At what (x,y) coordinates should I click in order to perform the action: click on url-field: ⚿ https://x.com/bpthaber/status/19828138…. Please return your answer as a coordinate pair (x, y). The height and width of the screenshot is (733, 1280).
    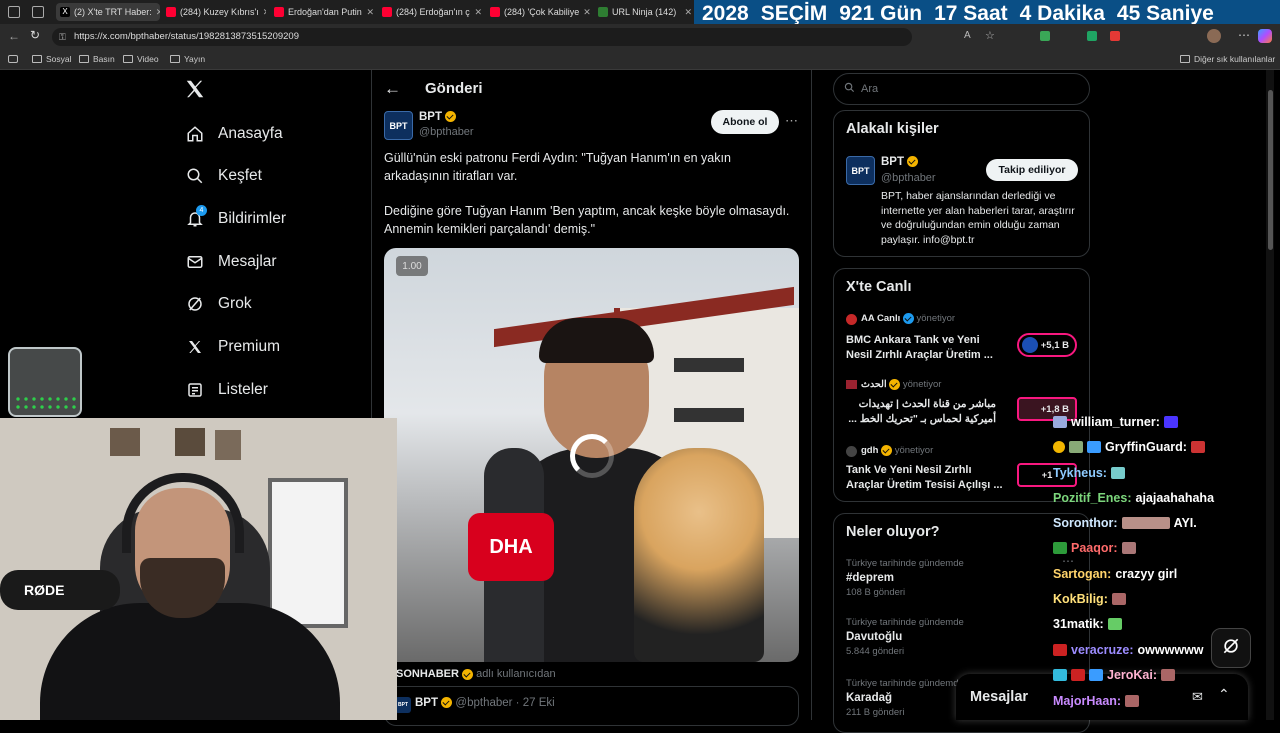
    Looking at the image, I should click on (482, 37).